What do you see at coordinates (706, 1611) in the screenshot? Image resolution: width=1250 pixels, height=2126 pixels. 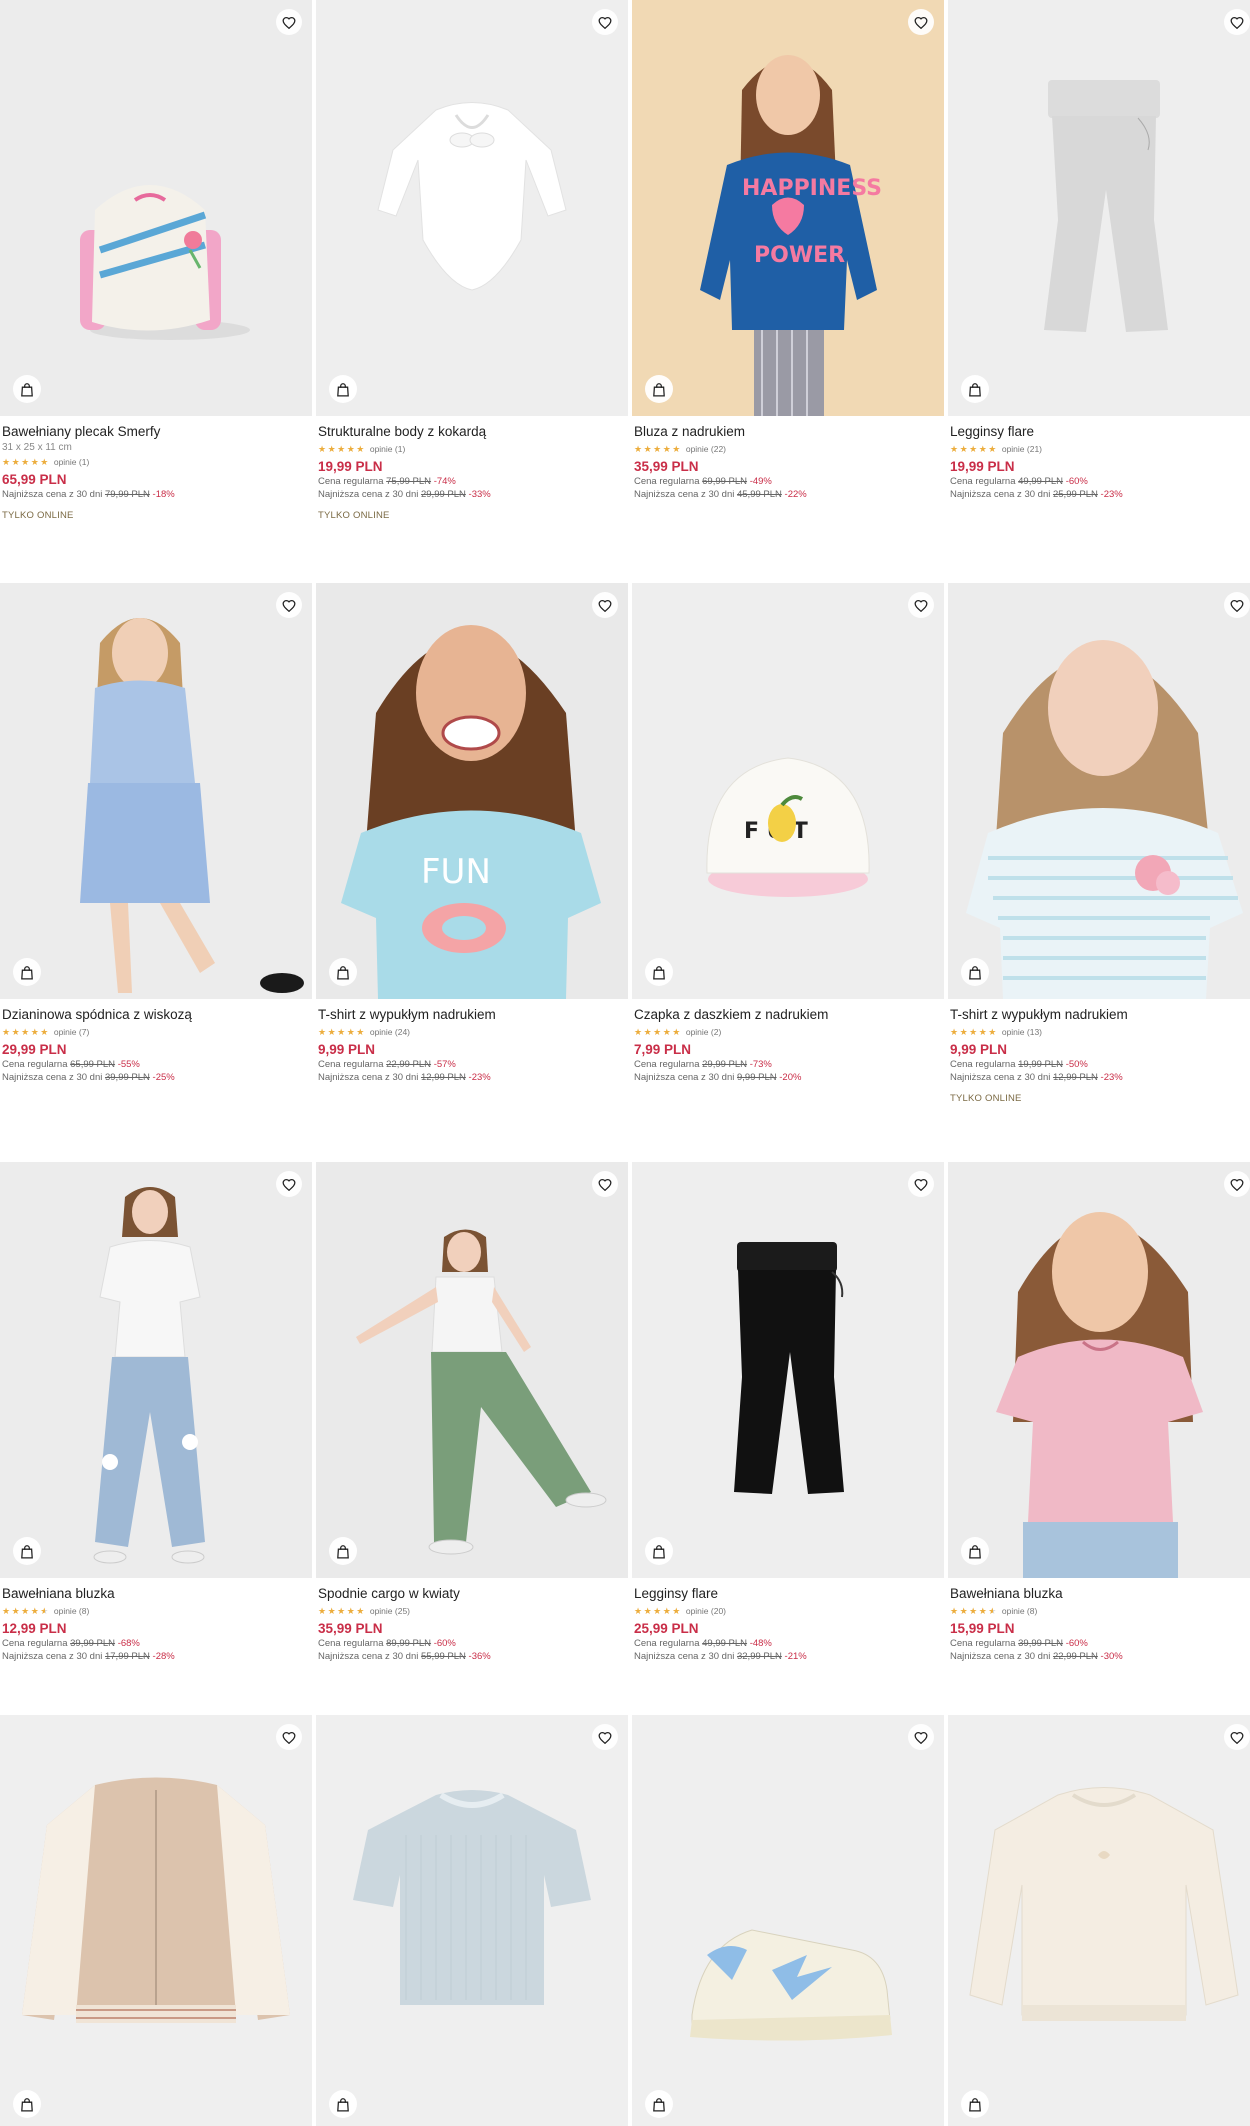 I see `review-count: opinie (20)` at bounding box center [706, 1611].